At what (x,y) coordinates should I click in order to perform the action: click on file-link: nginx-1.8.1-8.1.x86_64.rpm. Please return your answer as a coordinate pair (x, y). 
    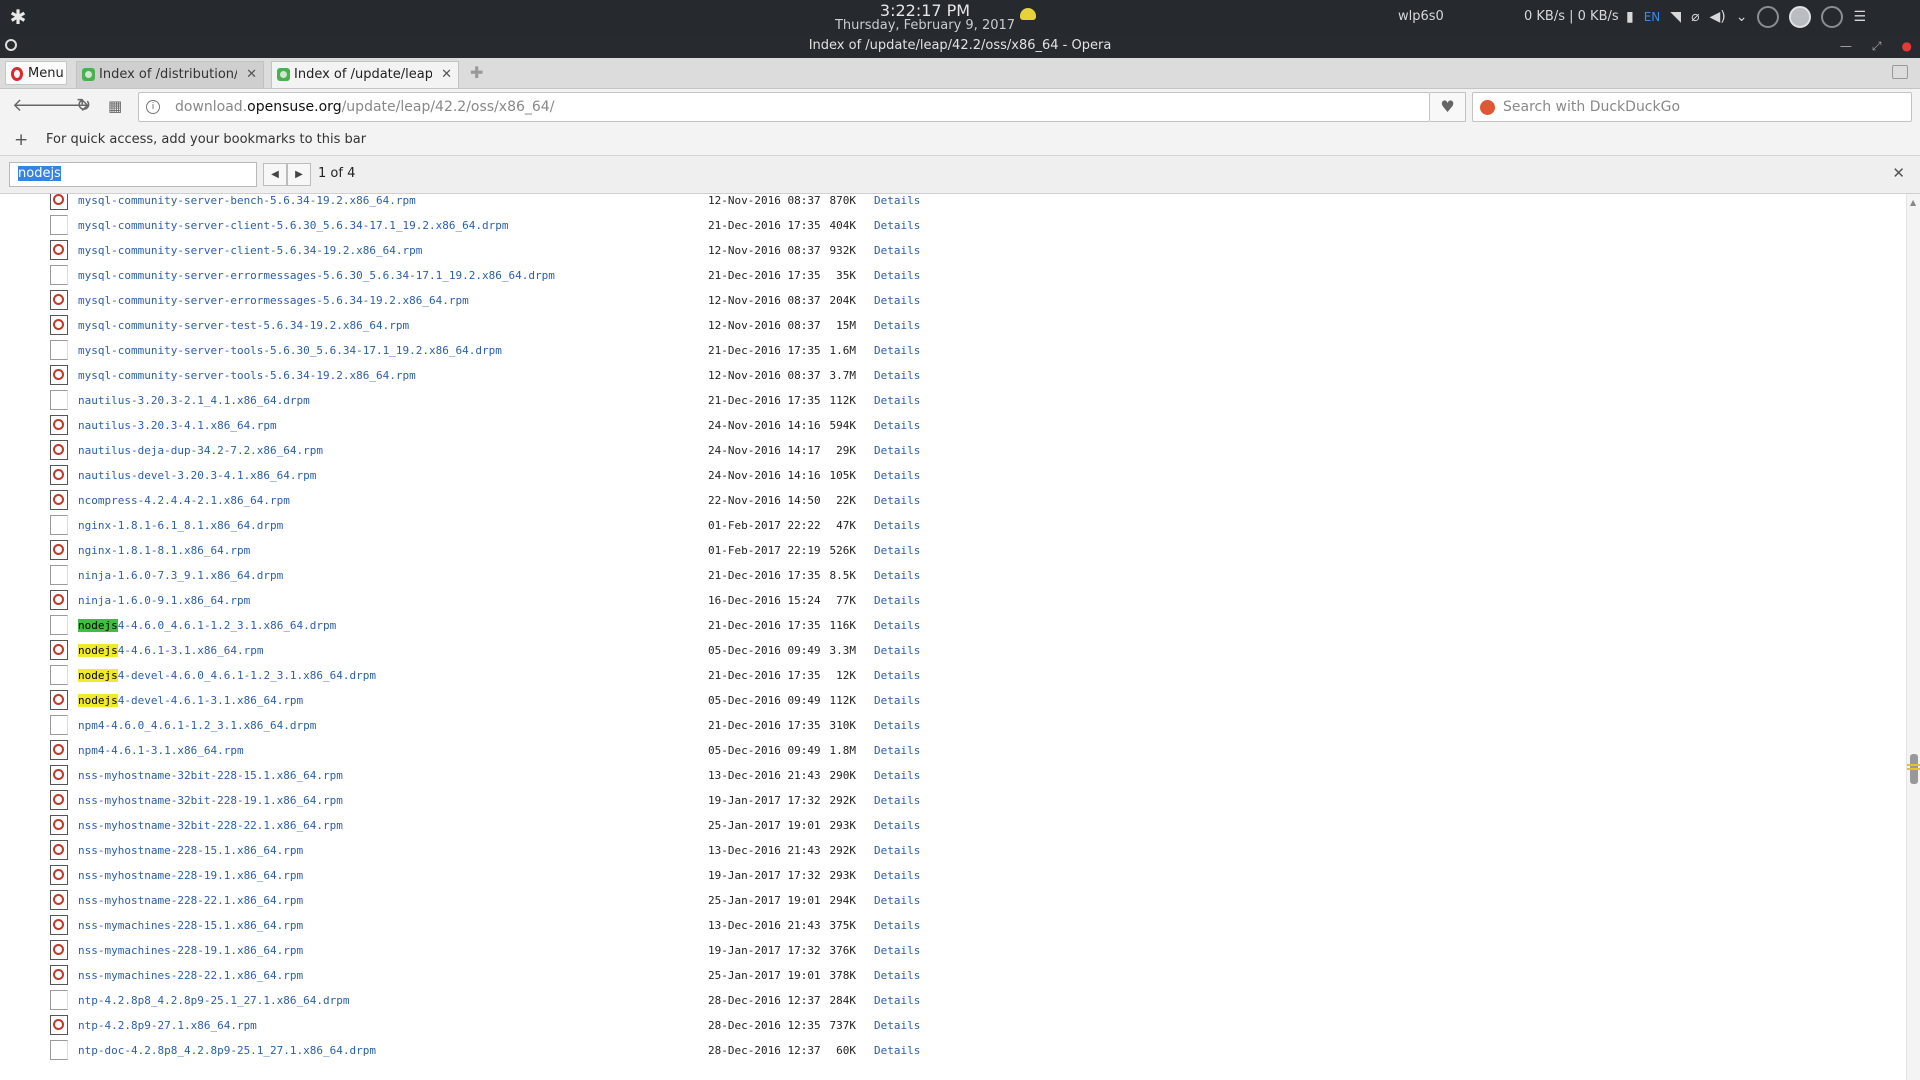
    Looking at the image, I should click on (164, 550).